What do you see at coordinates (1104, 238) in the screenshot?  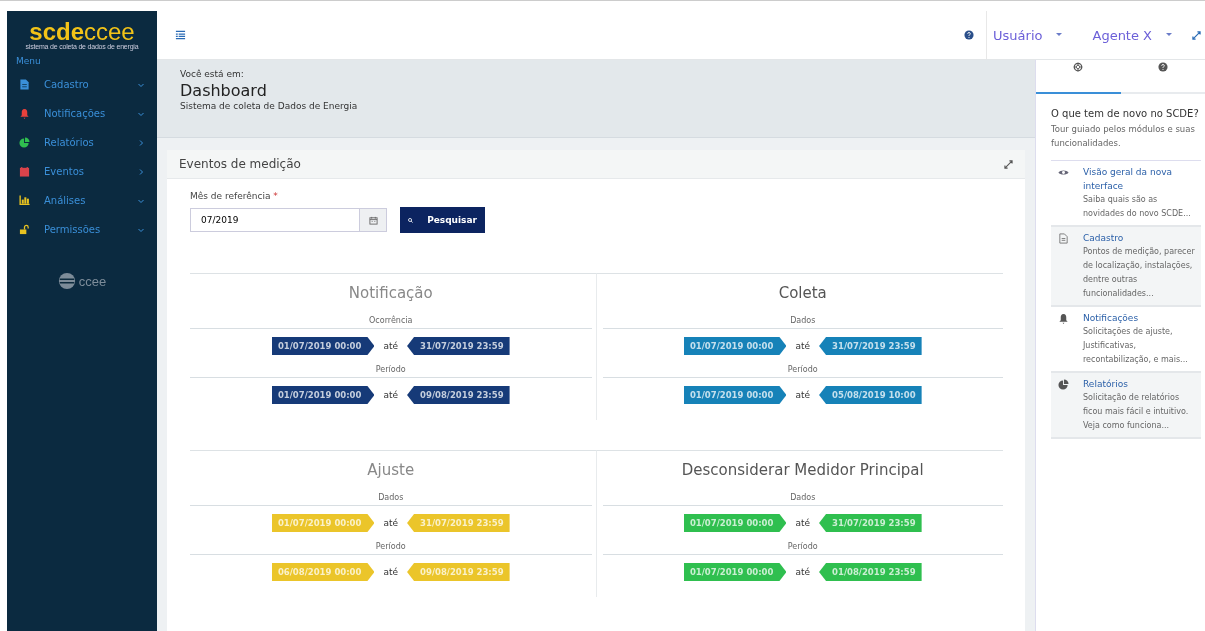 I see `tour-item-title: Cadastro` at bounding box center [1104, 238].